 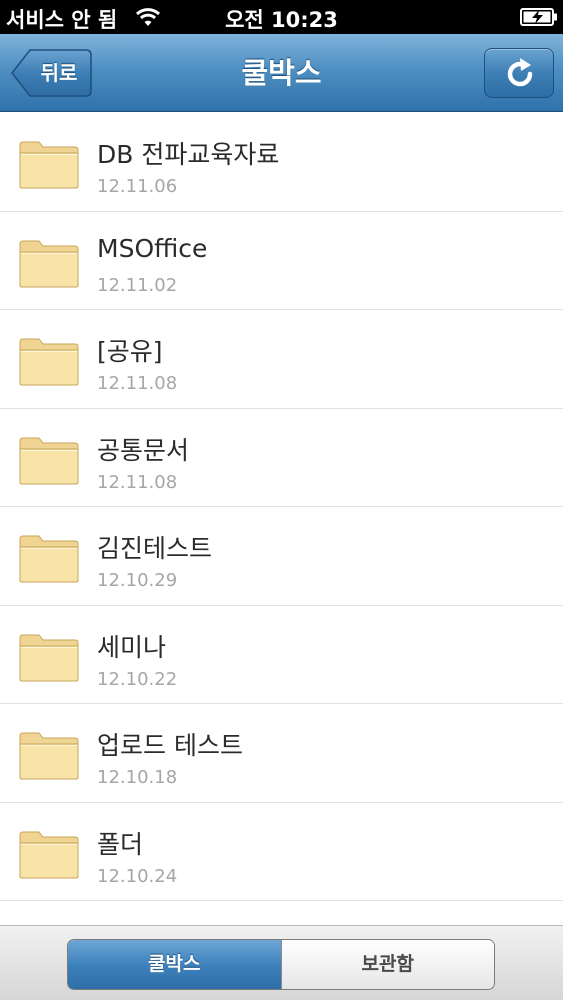 I want to click on list-item: MSOffice 12.11.02, so click(x=281, y=261).